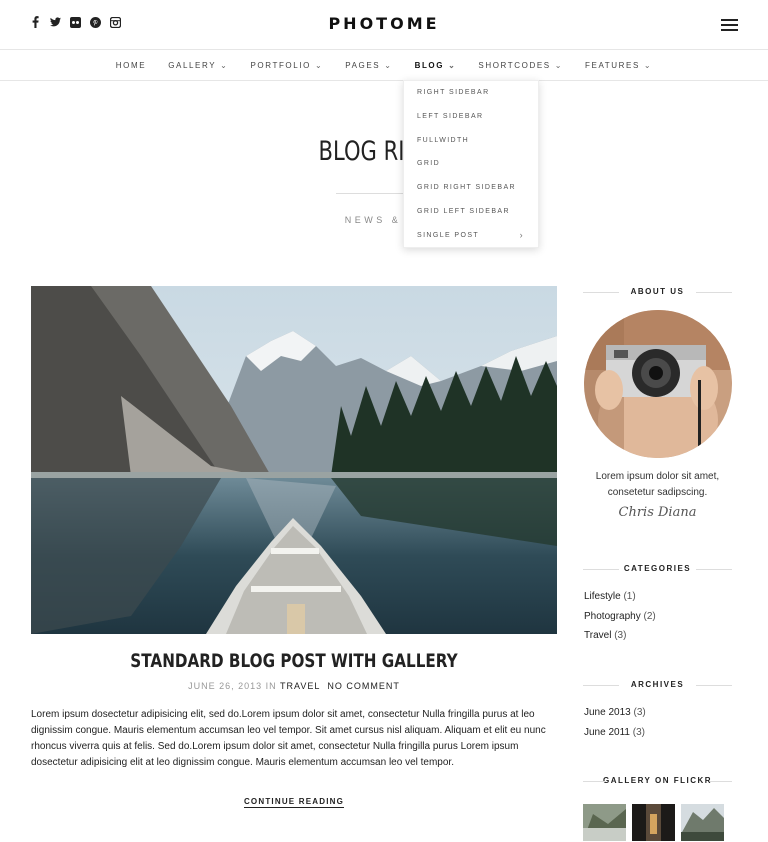 The image size is (768, 842). Describe the element at coordinates (607, 712) in the screenshot. I see `archive-link: June 2013` at that location.